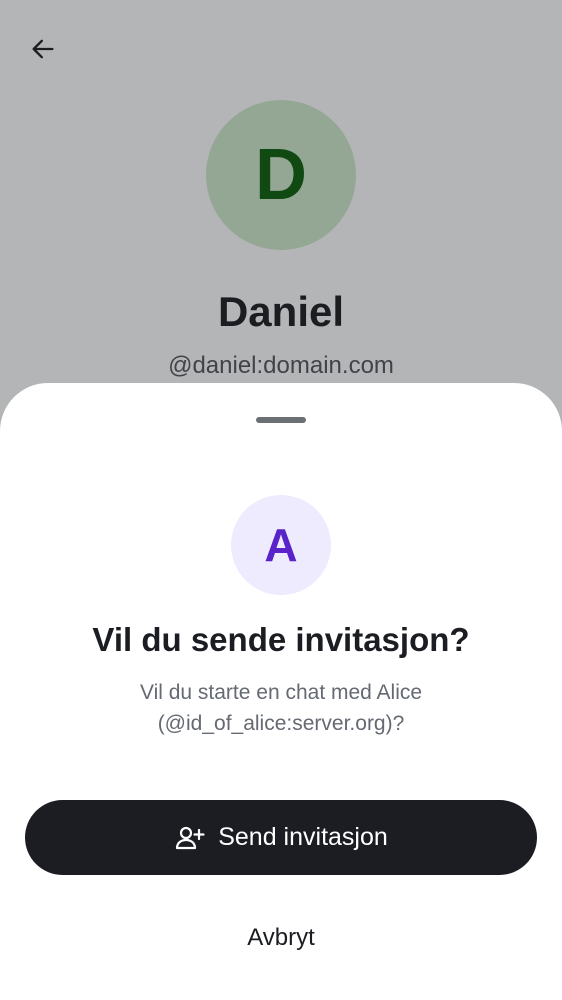 Image resolution: width=562 pixels, height=1000 pixels. What do you see at coordinates (281, 545) in the screenshot?
I see `invitee-avatar: A` at bounding box center [281, 545].